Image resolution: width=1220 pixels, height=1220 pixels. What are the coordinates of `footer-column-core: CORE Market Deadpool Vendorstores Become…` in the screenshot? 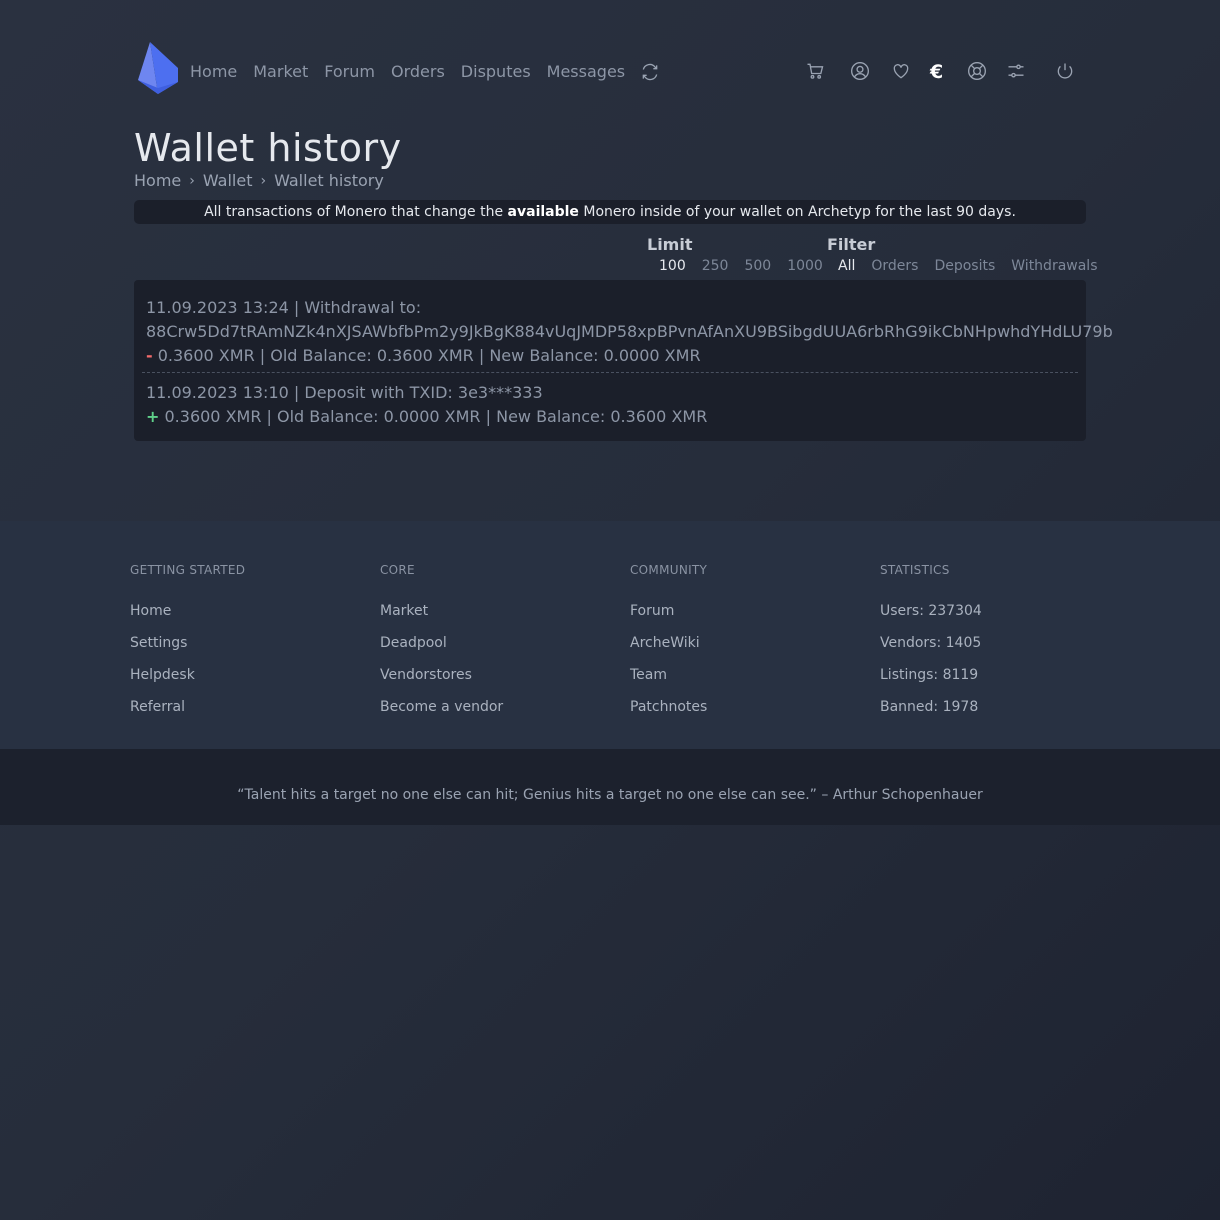 It's located at (441, 647).